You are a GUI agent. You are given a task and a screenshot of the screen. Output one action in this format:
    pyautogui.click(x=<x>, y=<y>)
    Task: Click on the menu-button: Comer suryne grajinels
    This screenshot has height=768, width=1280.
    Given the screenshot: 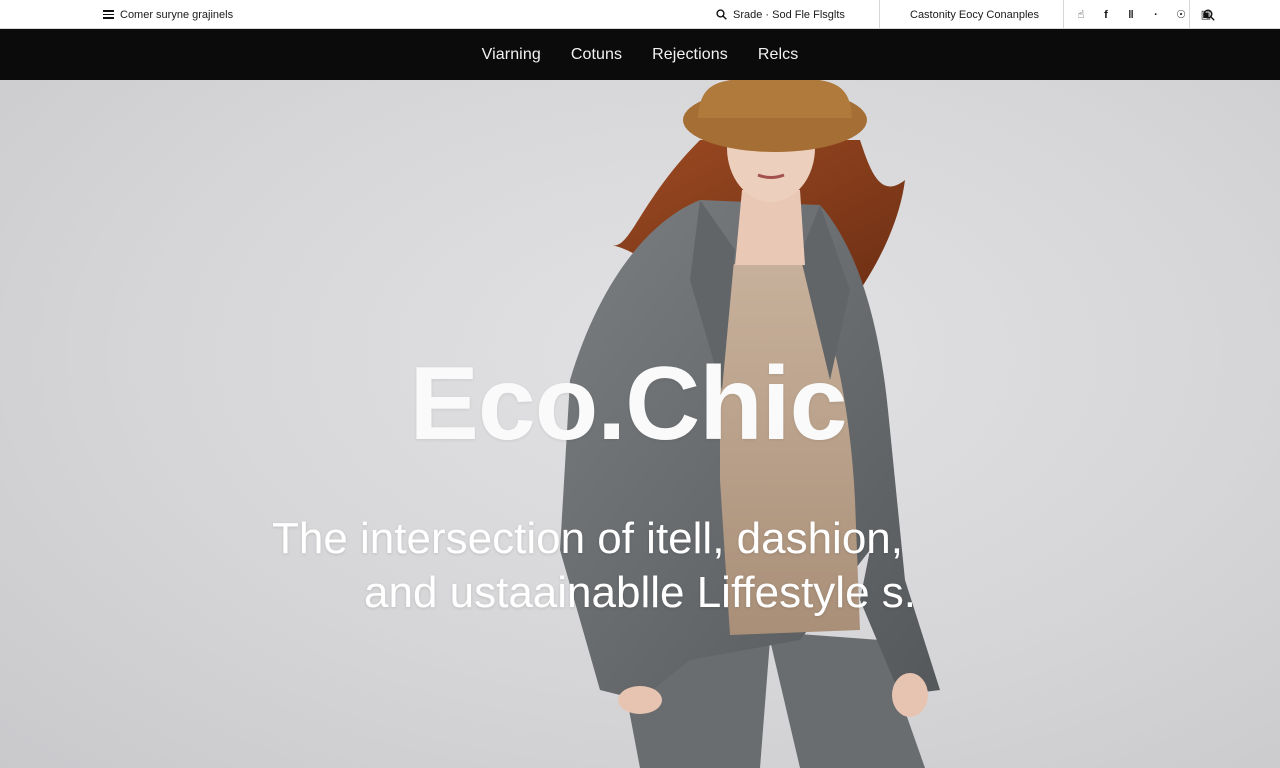 What is the action you would take?
    pyautogui.click(x=168, y=14)
    